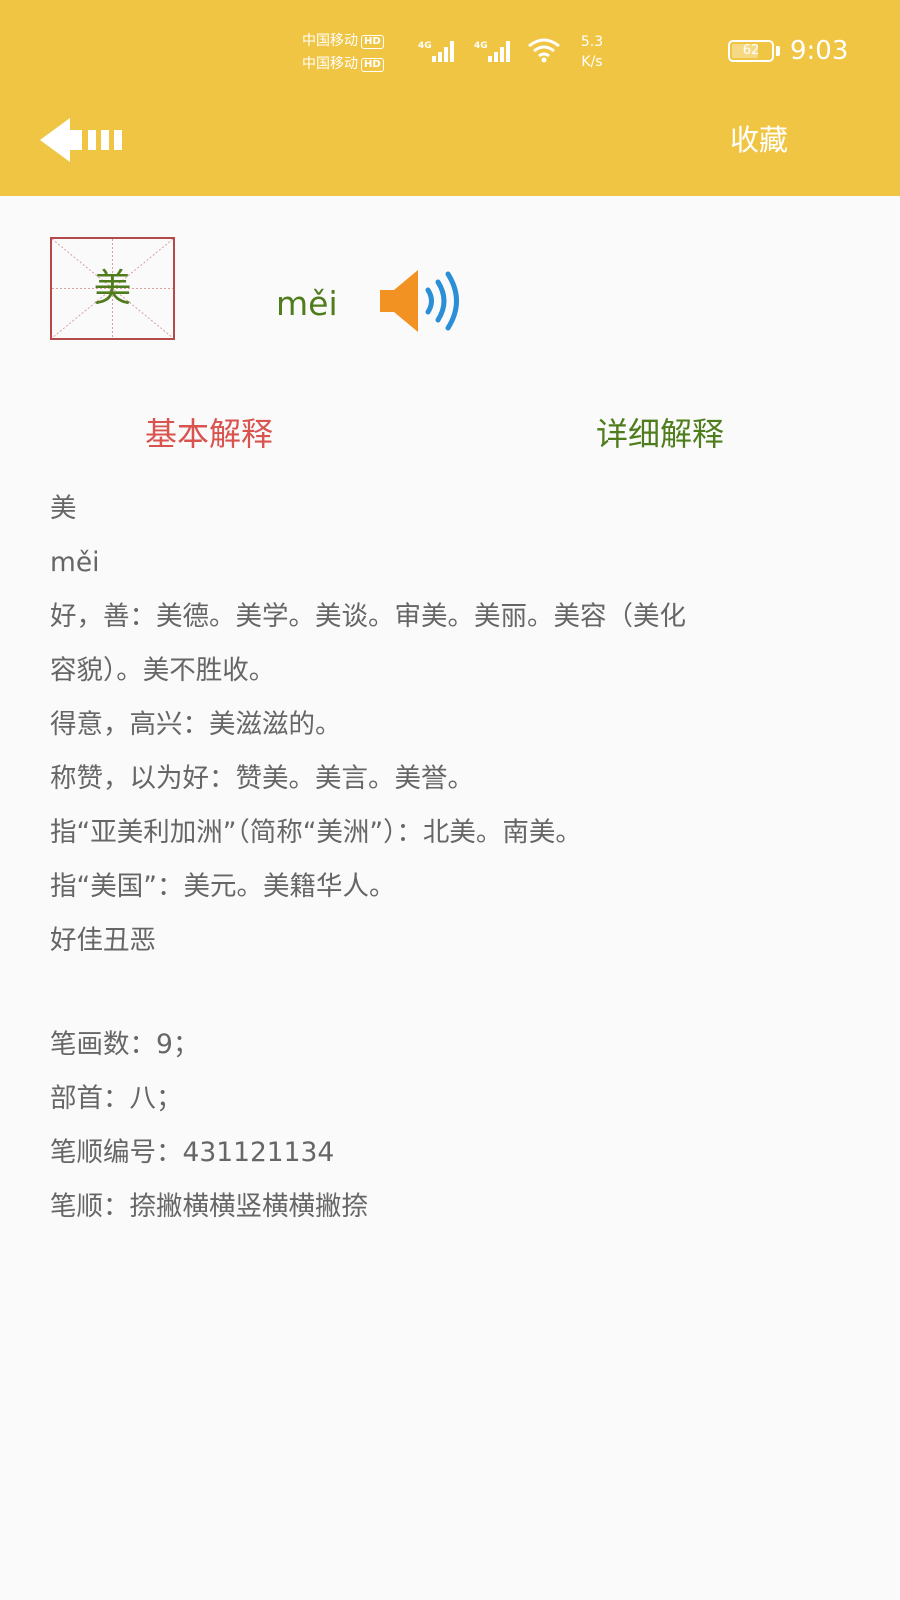 The image size is (900, 1600). What do you see at coordinates (316, 832) in the screenshot?
I see `definition-meaning-4: 指“亚美利加洲”（简称“美洲”）：北美。南美。` at bounding box center [316, 832].